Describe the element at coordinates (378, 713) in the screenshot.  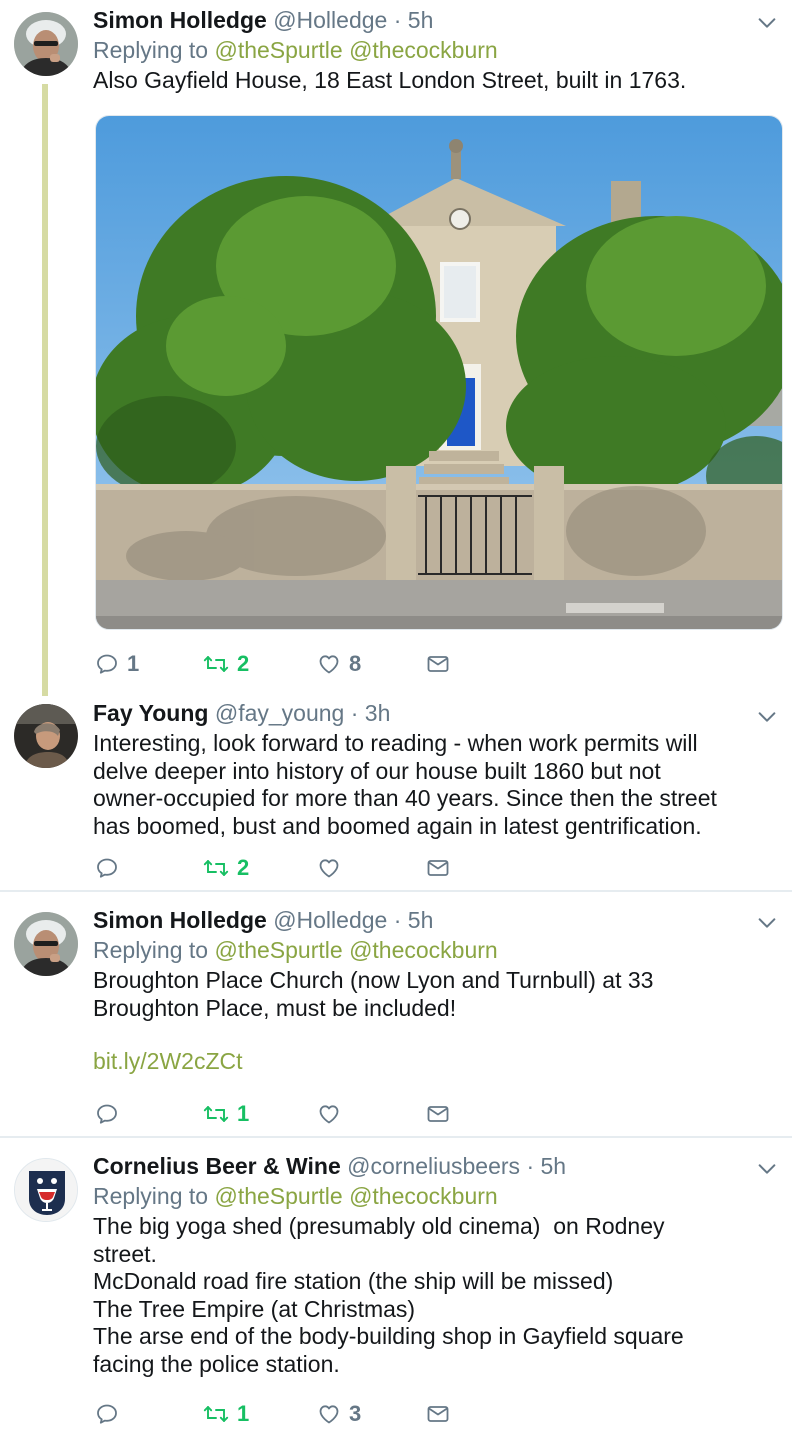
I see `timestamp: 3h` at that location.